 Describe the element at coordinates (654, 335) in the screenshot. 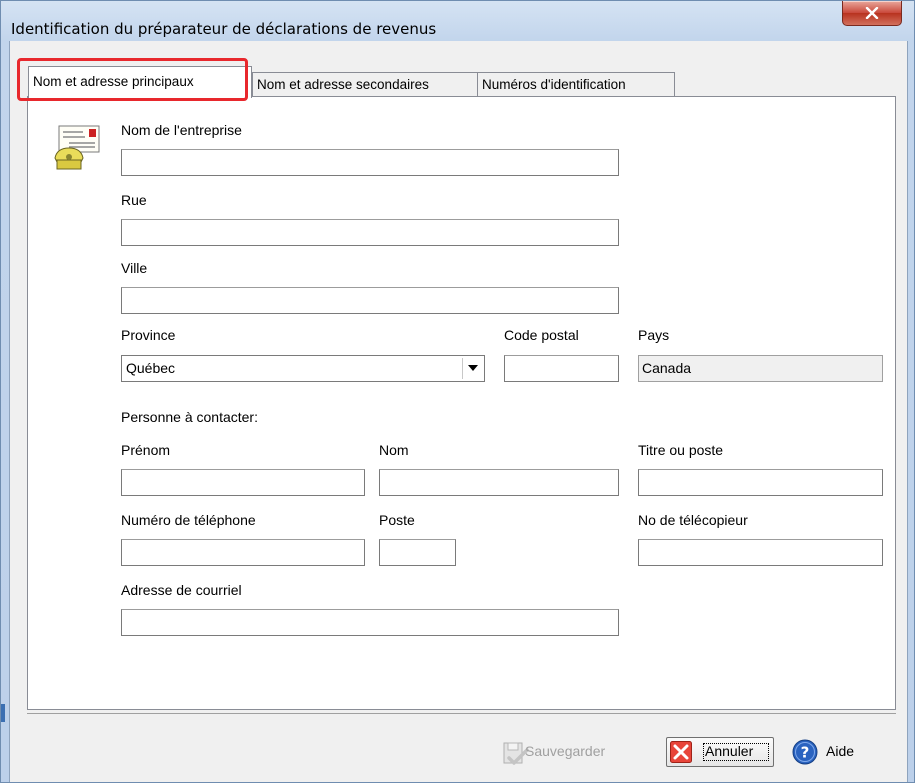

I see `country-label: Pays` at that location.